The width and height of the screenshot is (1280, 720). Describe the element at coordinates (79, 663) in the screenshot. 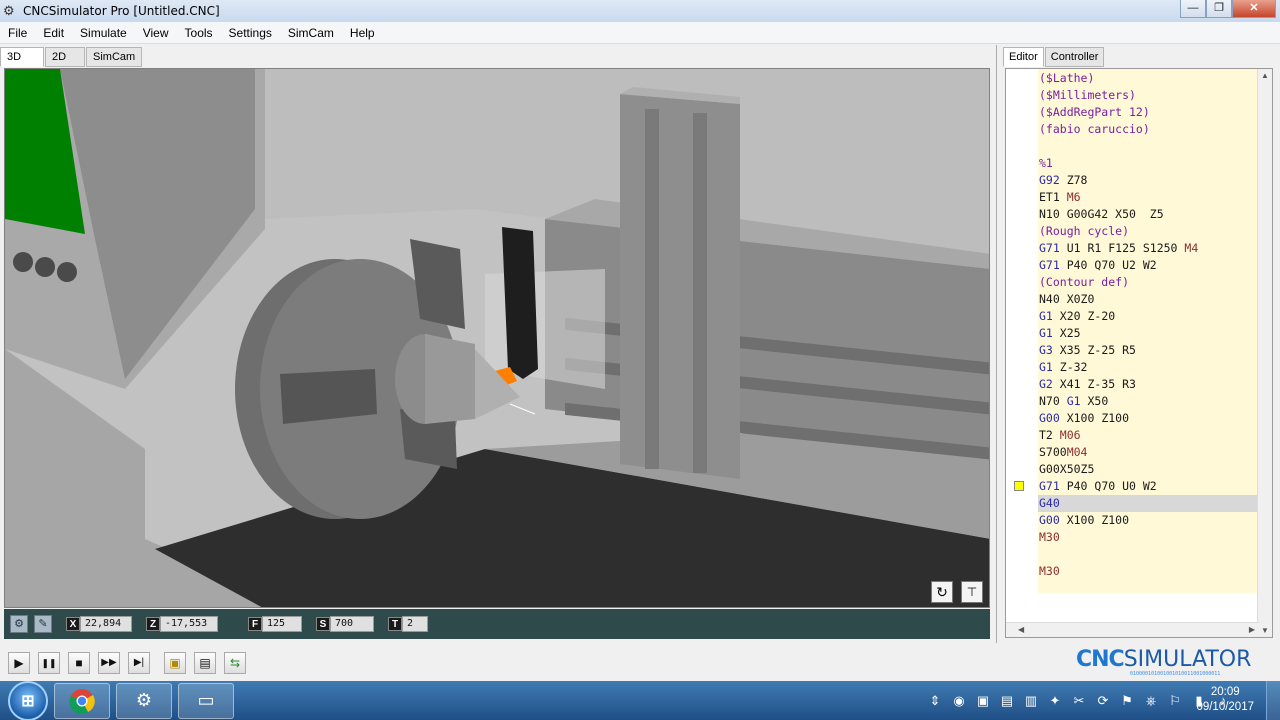

I see `stop-button: ■` at that location.